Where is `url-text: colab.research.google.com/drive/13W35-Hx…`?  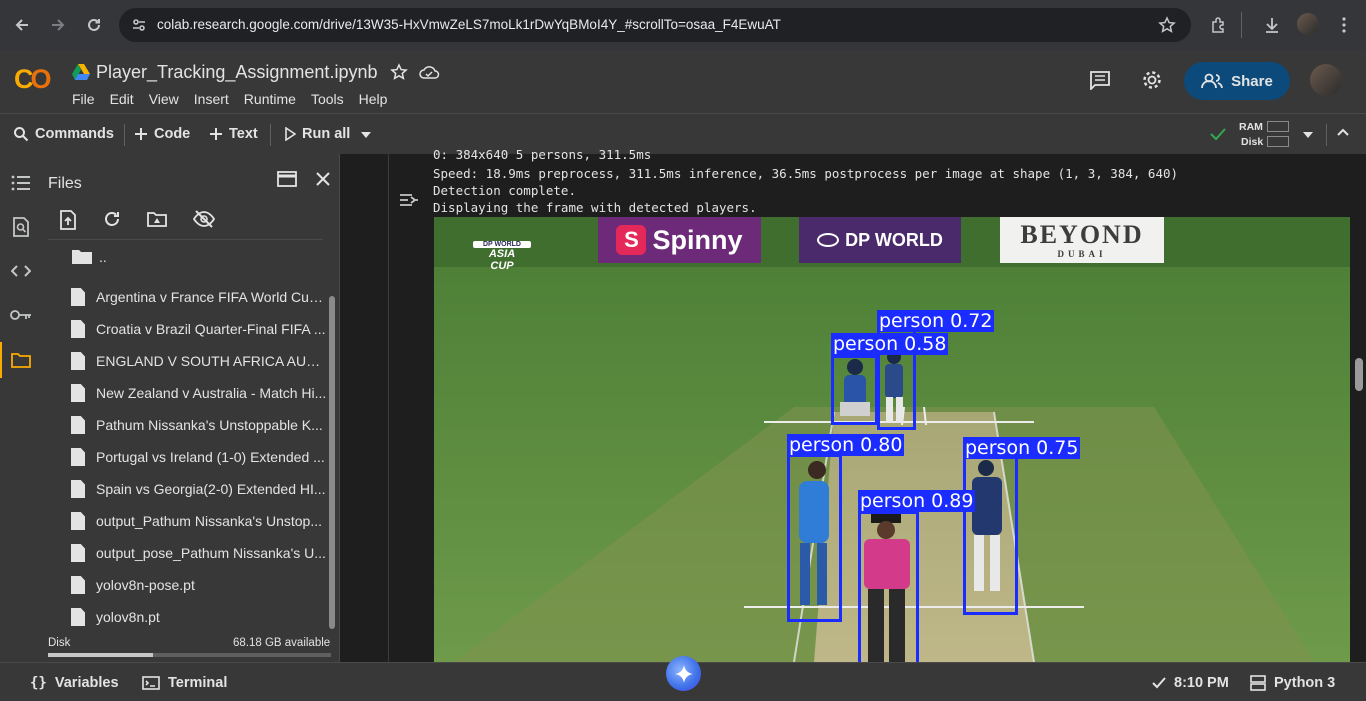 url-text: colab.research.google.com/drive/13W35-Hx… is located at coordinates (469, 24).